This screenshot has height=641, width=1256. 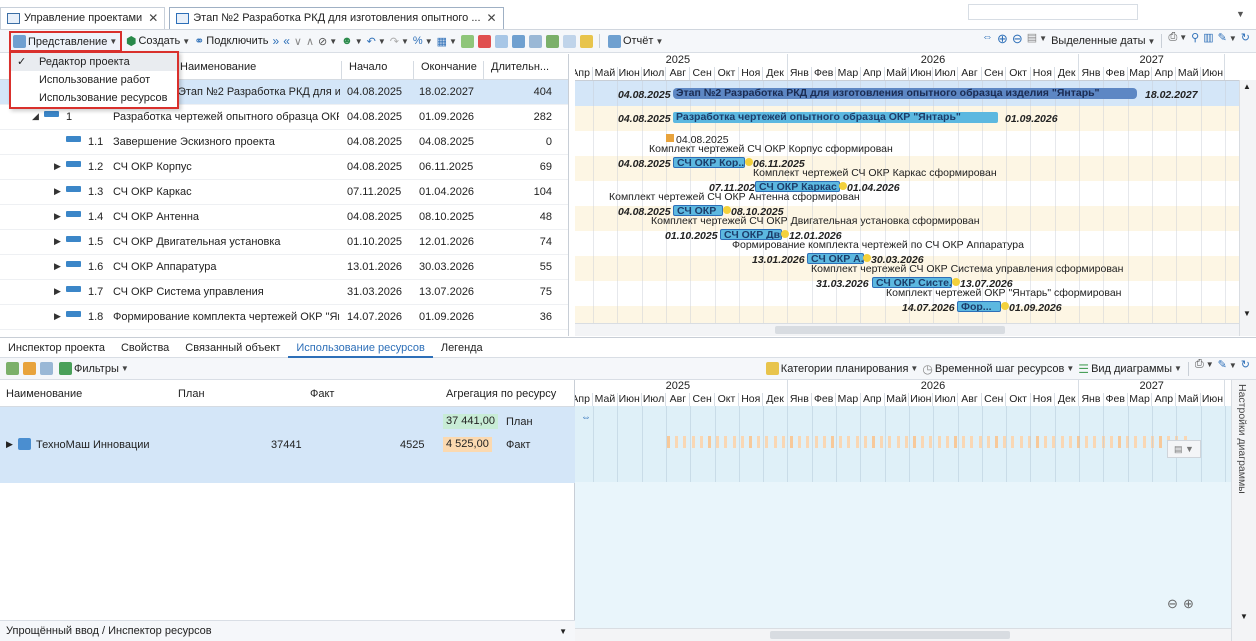 I want to click on menu-item-work-usage: Использование работ, so click(x=94, y=80).